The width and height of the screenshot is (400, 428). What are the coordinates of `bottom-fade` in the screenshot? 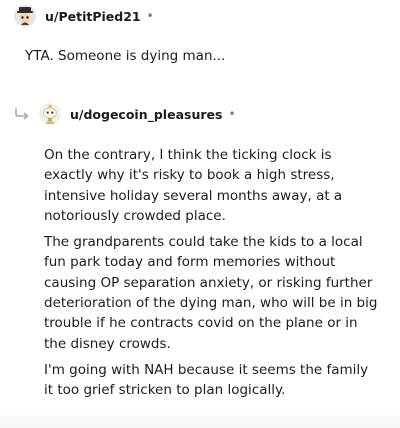 It's located at (200, 418).